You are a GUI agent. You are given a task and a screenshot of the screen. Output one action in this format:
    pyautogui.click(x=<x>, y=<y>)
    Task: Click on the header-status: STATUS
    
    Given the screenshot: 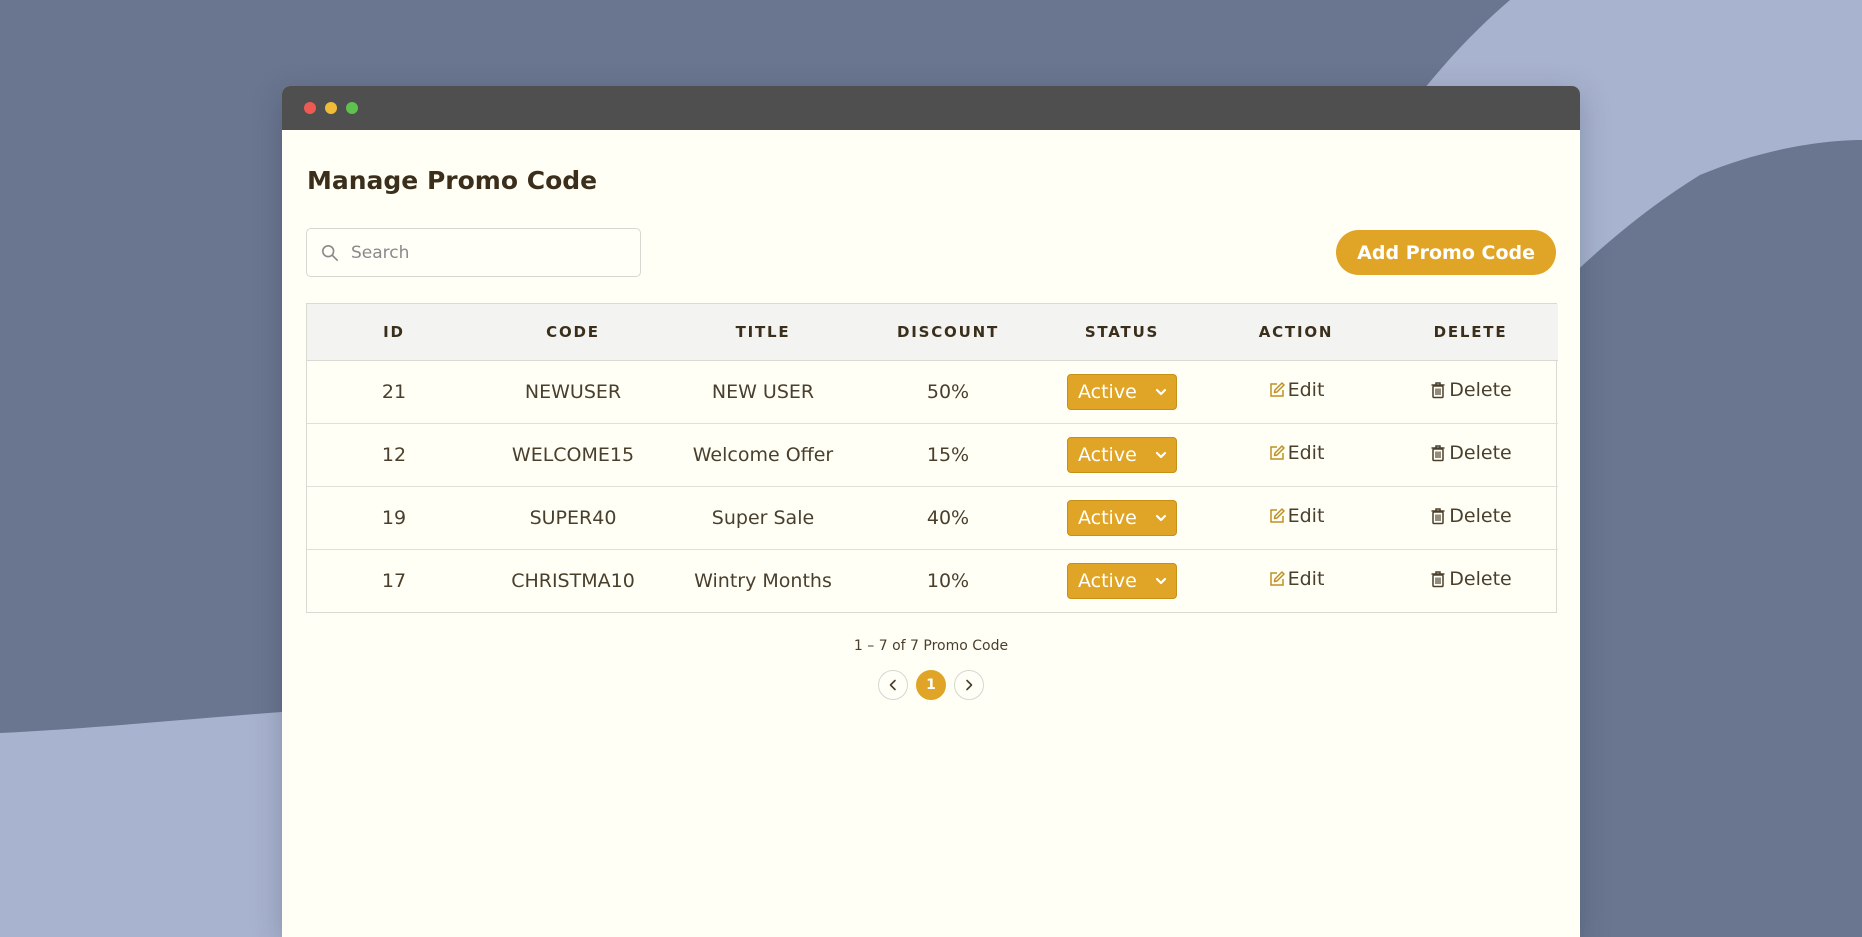 What is the action you would take?
    pyautogui.click(x=1122, y=332)
    